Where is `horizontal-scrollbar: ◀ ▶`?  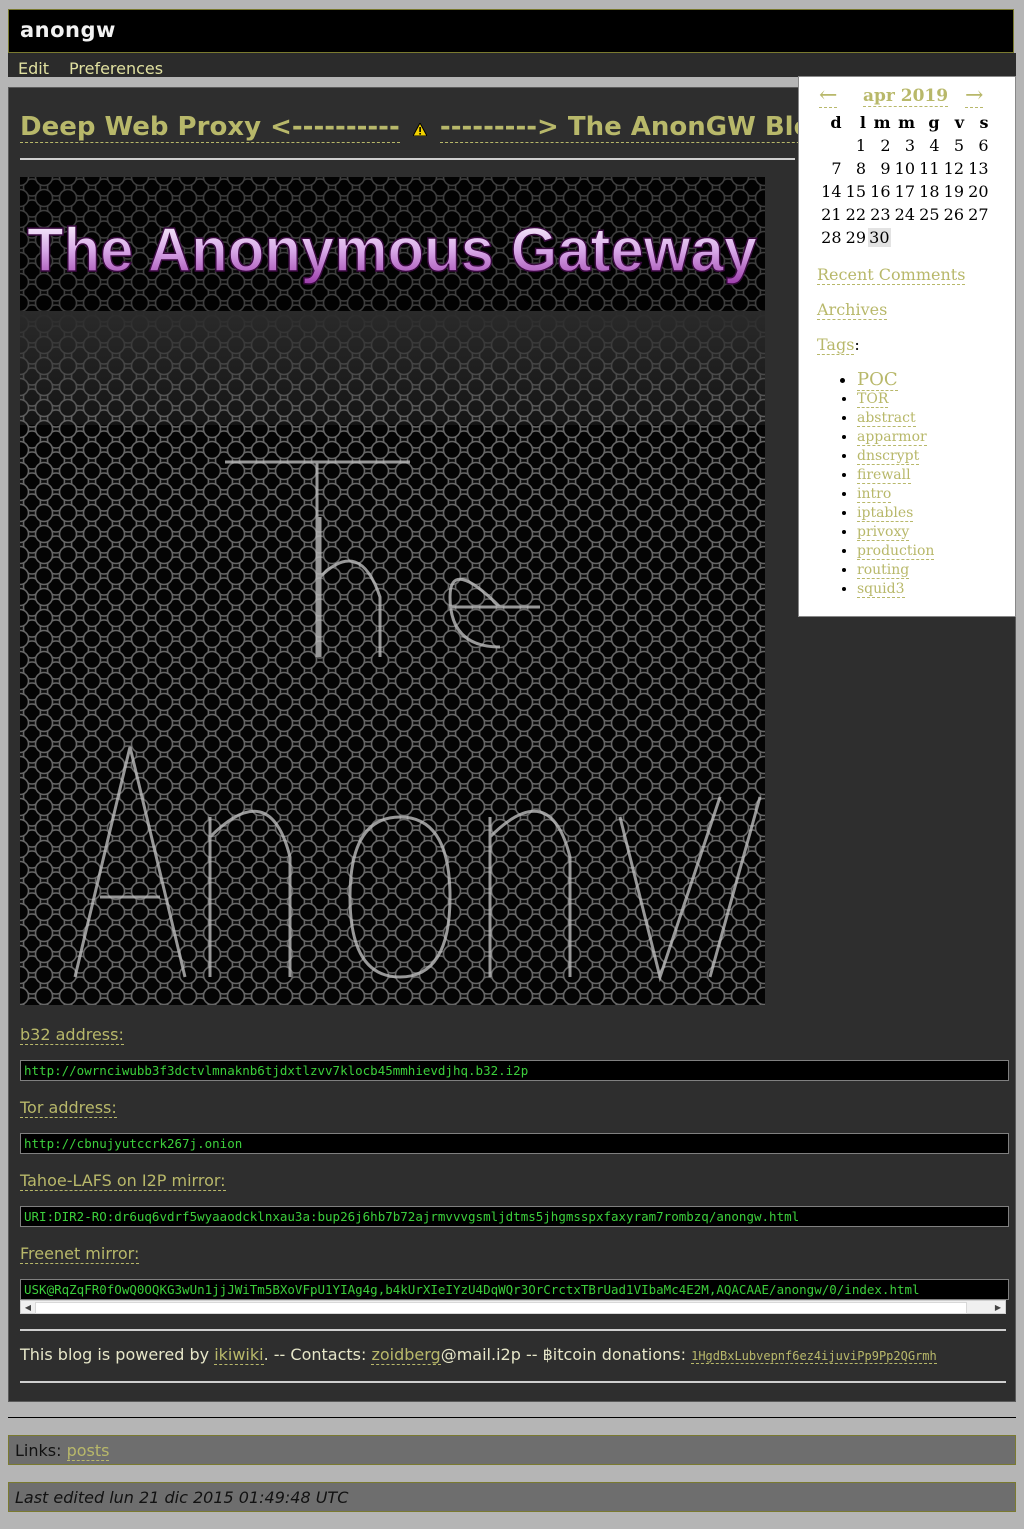 horizontal-scrollbar: ◀ ▶ is located at coordinates (513, 1307).